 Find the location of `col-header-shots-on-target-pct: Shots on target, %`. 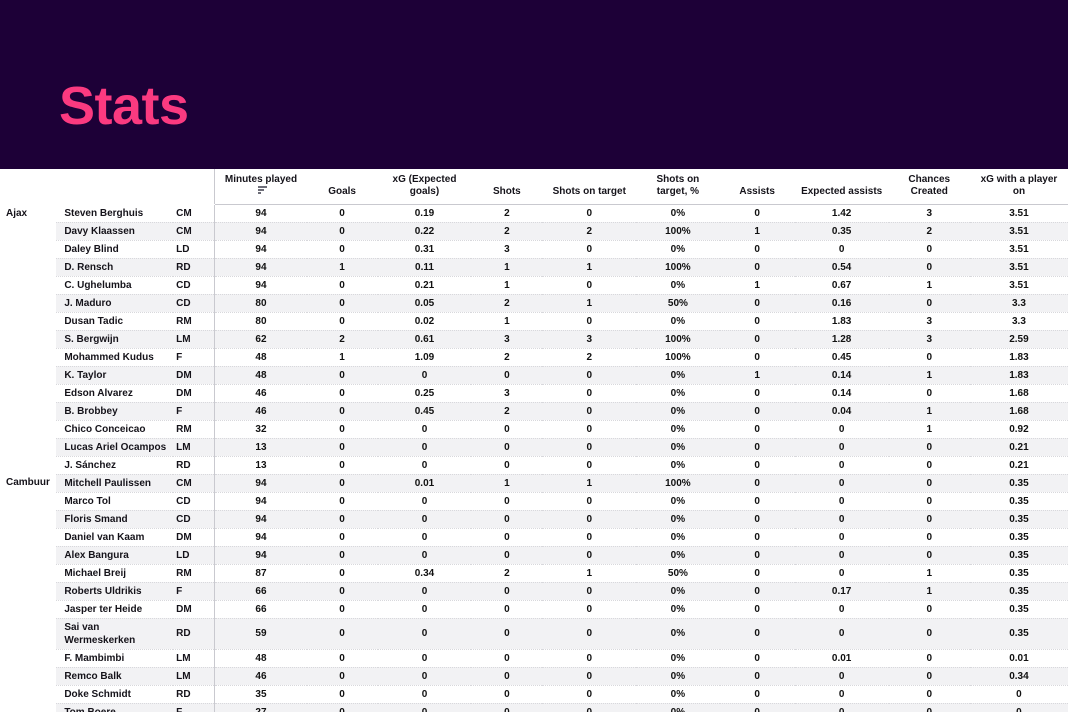

col-header-shots-on-target-pct: Shots on target, % is located at coordinates (678, 187).